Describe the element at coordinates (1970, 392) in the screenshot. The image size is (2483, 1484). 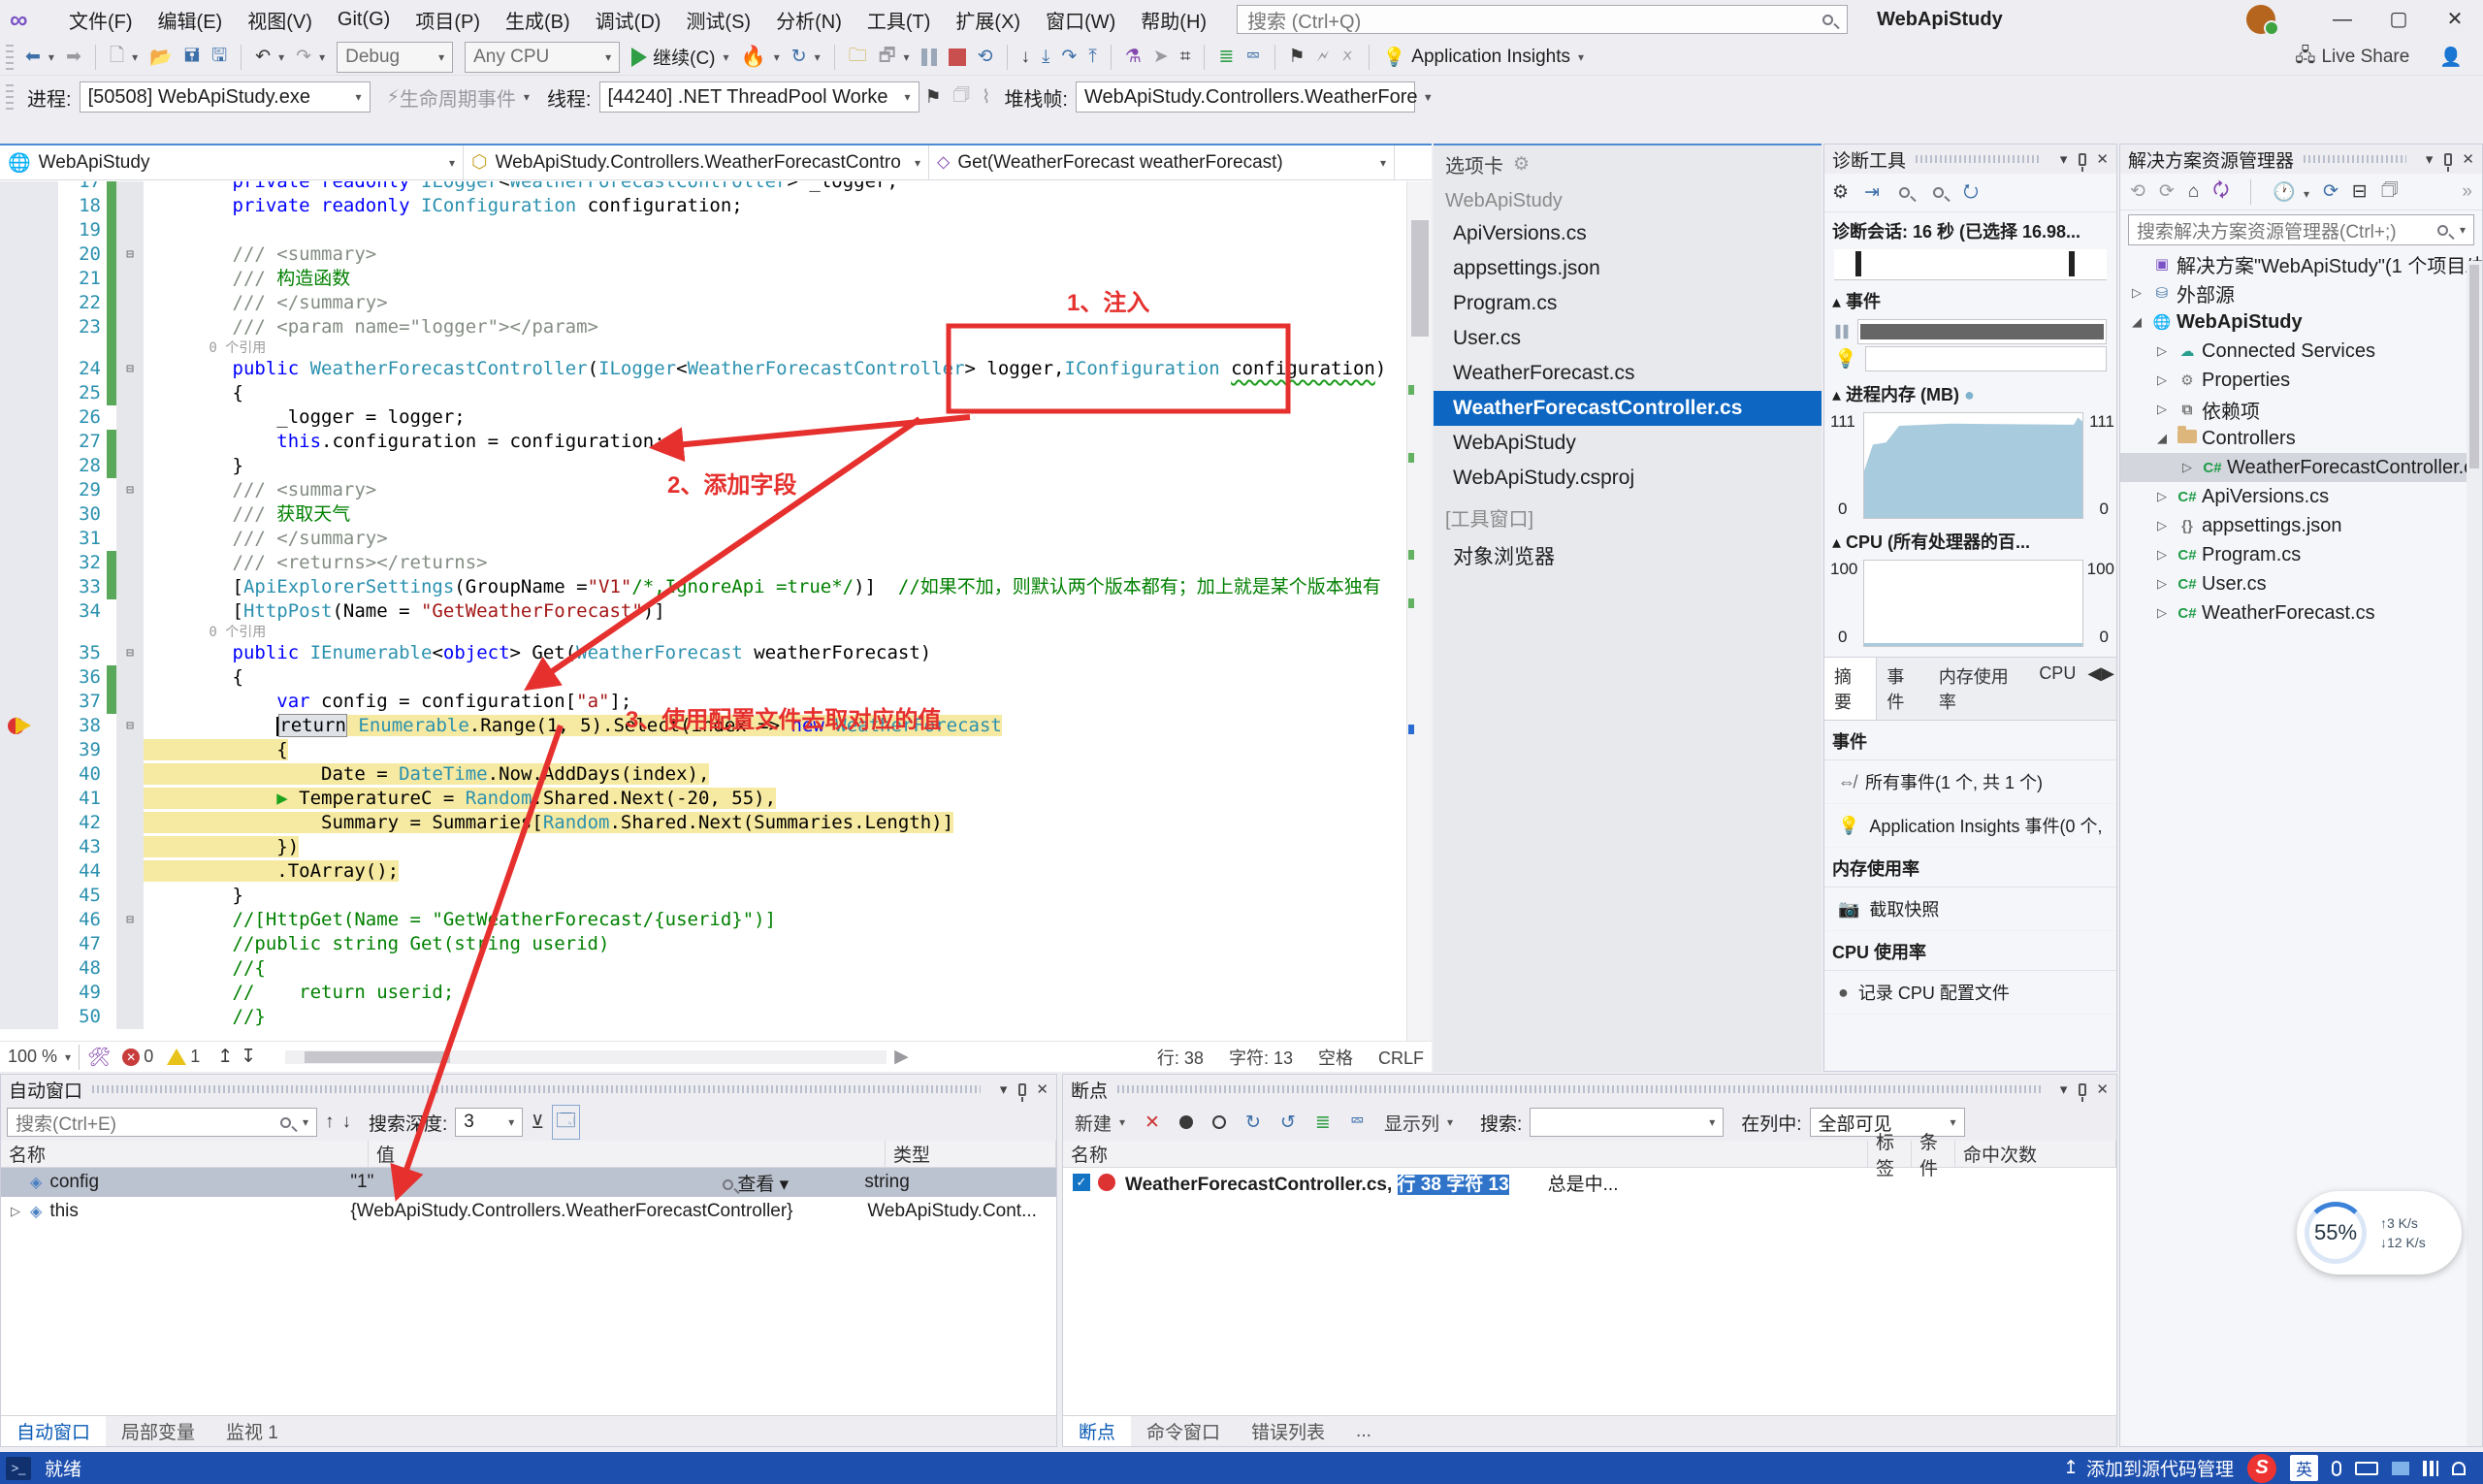
I see `memory-section-header: ▴ 进程内存 (MB) ●` at that location.